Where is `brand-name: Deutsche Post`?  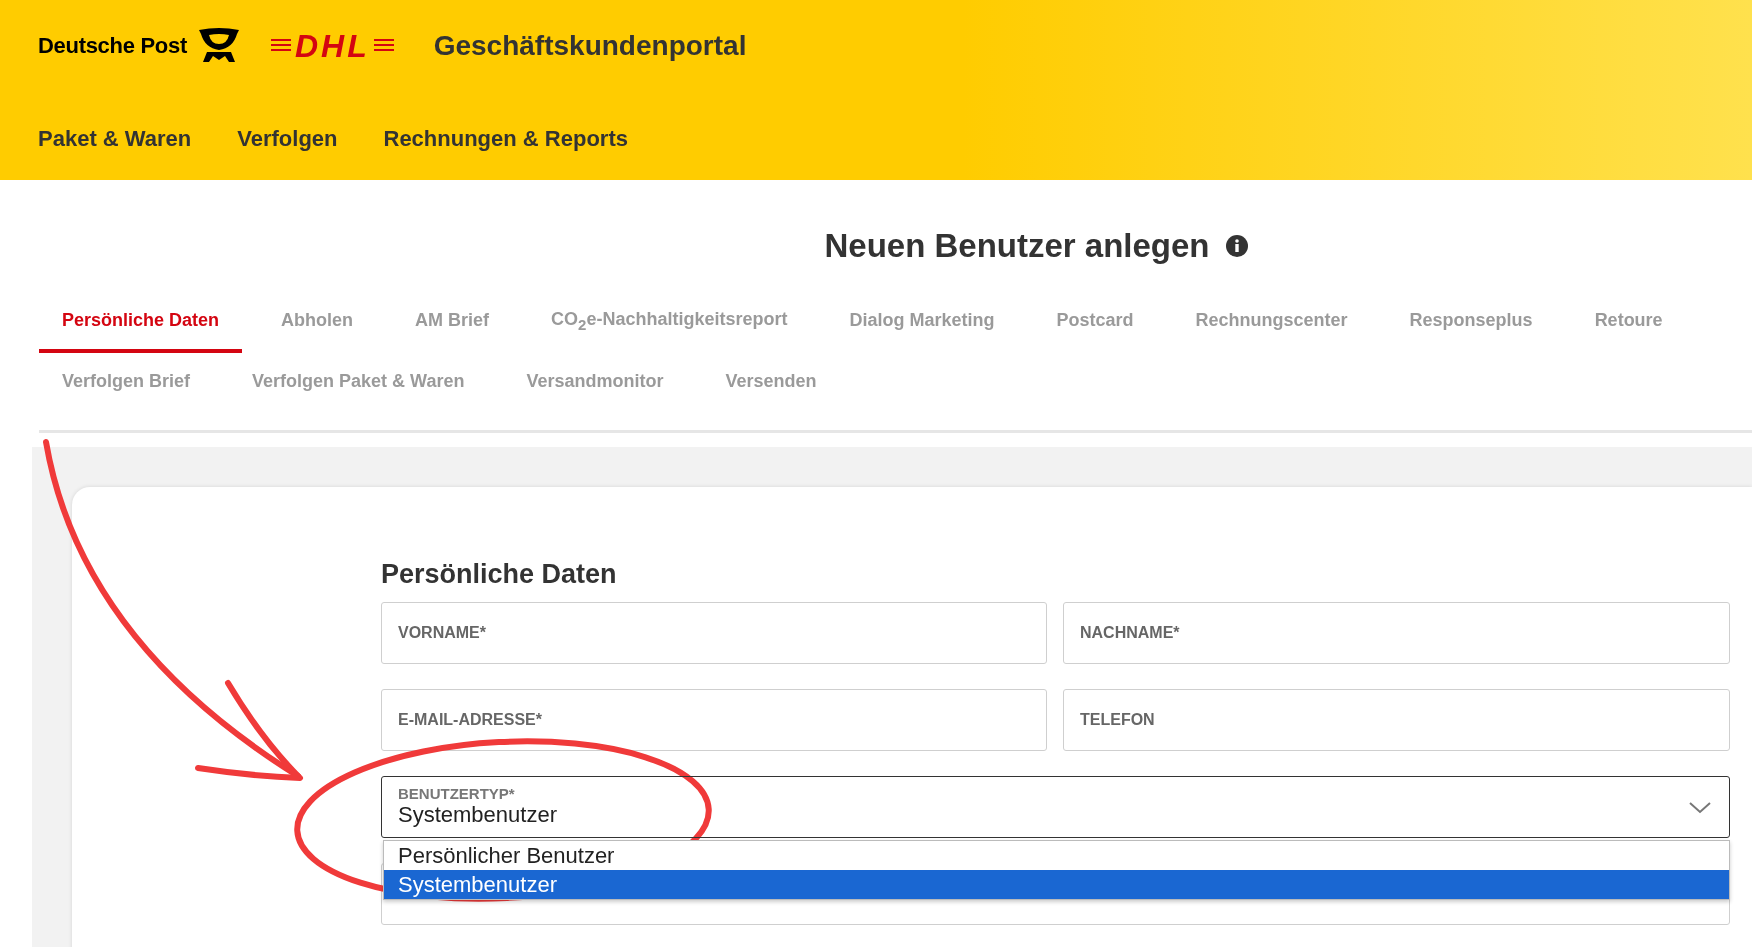 brand-name: Deutsche Post is located at coordinates (112, 46).